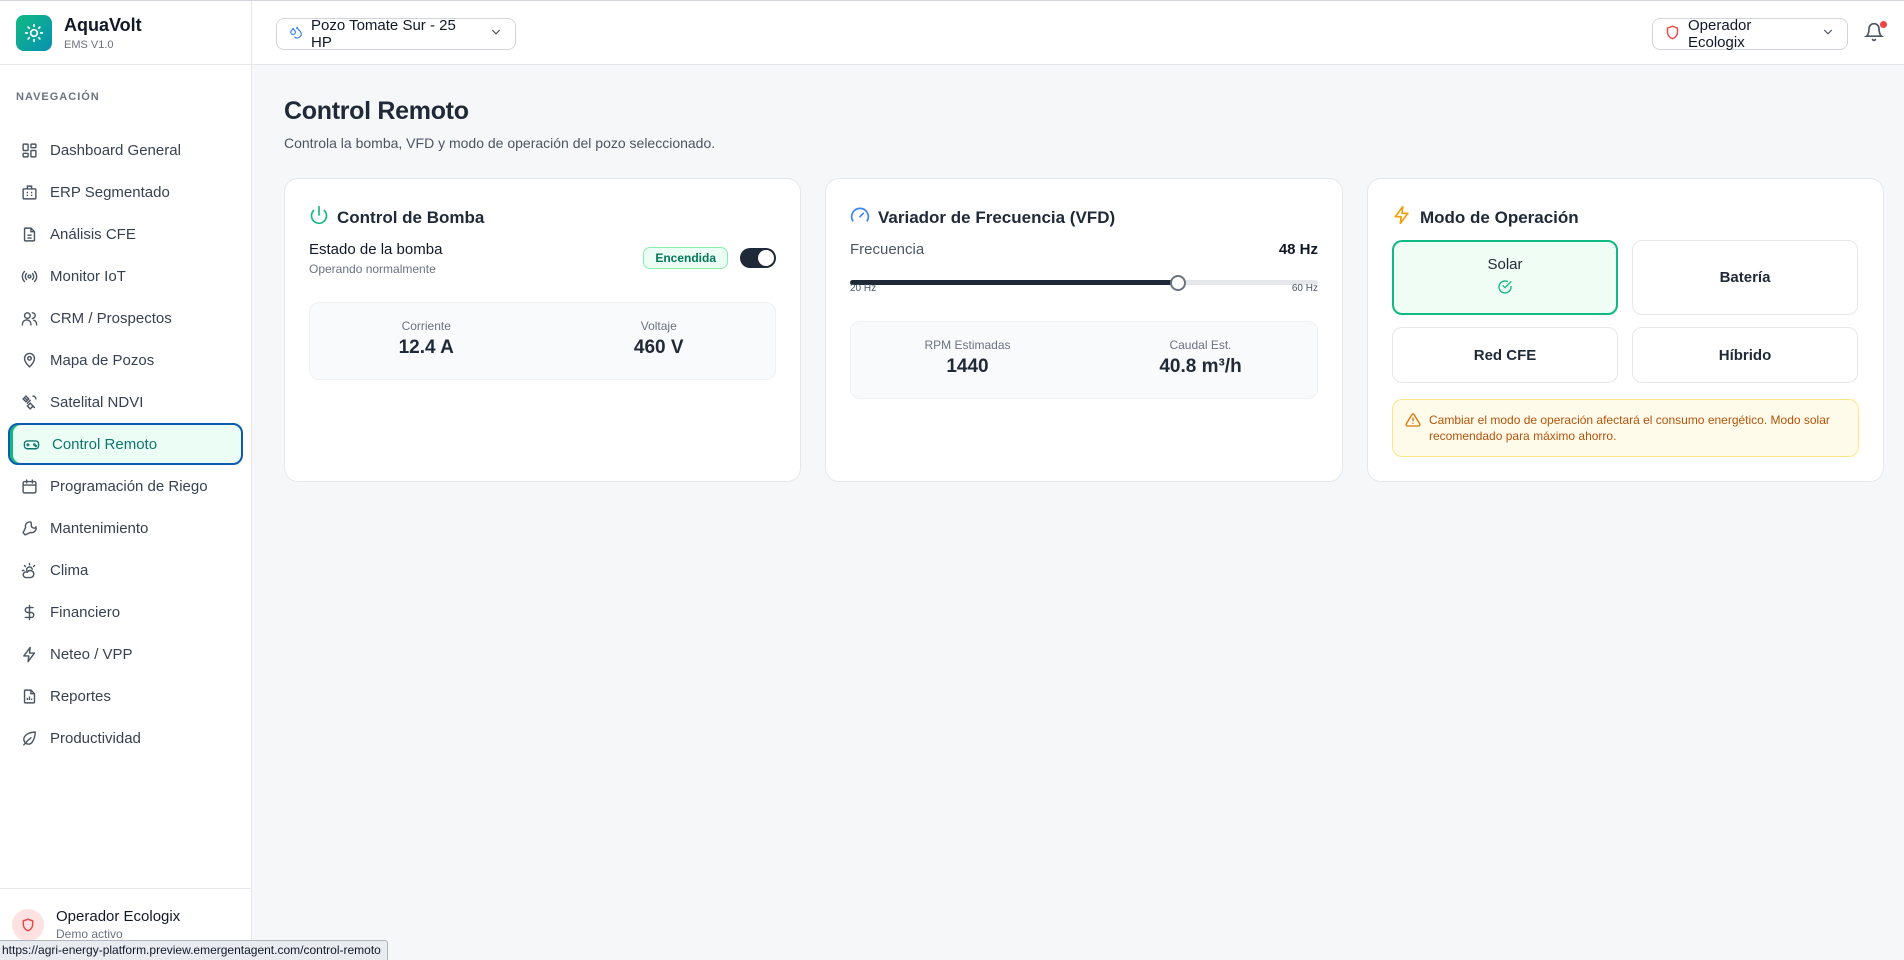 The width and height of the screenshot is (1904, 960). What do you see at coordinates (89, 44) in the screenshot?
I see `app-version: EMS V1.0` at bounding box center [89, 44].